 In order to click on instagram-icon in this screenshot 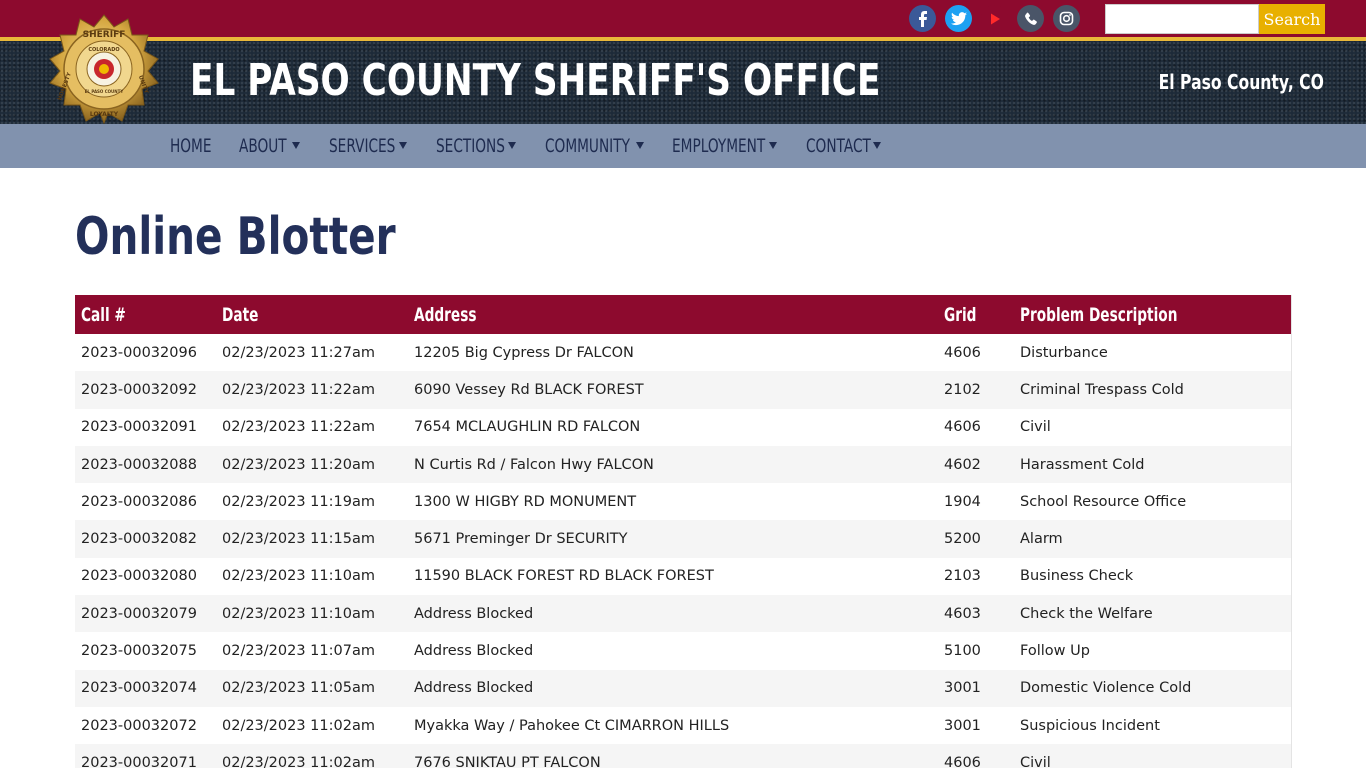, I will do `click(1066, 18)`.